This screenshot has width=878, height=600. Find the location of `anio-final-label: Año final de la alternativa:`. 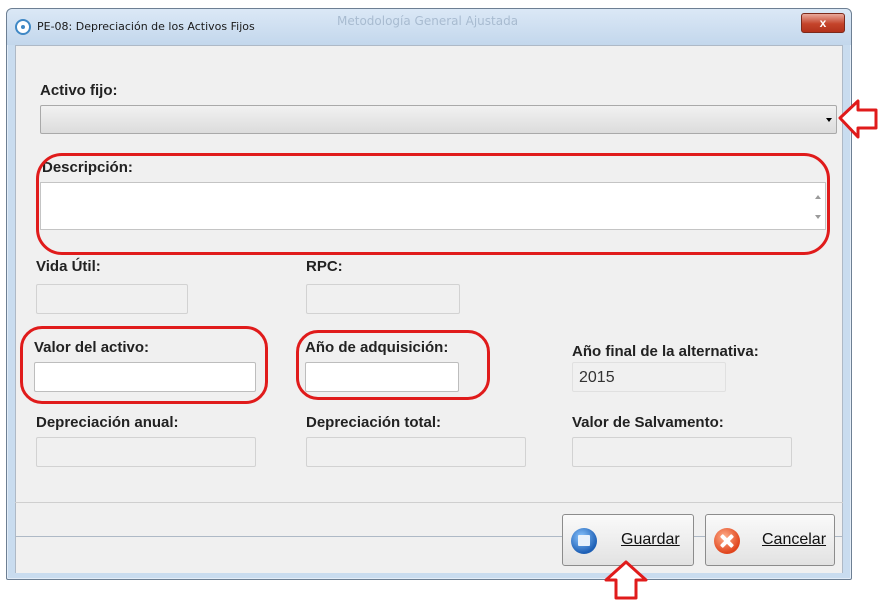

anio-final-label: Año final de la alternativa: is located at coordinates (665, 351).